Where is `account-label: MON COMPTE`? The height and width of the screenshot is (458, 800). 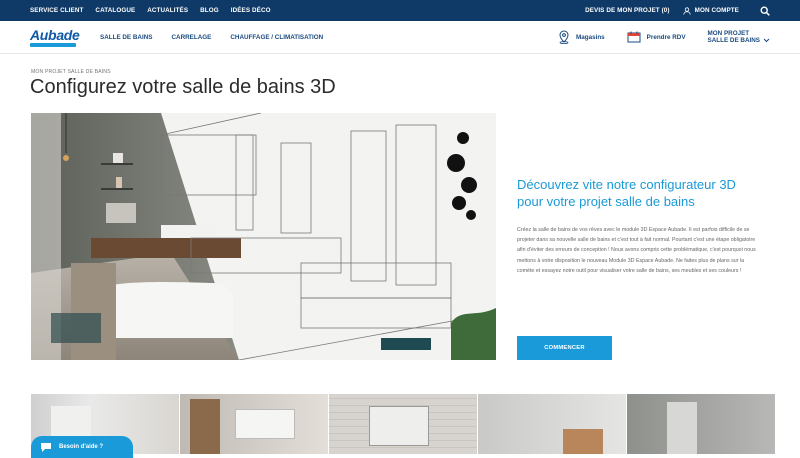 account-label: MON COMPTE is located at coordinates (716, 10).